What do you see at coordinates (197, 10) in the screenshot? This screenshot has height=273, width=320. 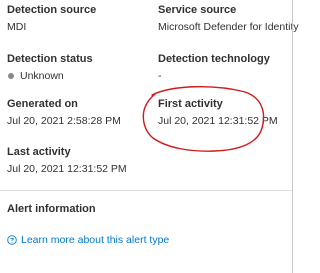 I see `service-source-label: Service source` at bounding box center [197, 10].